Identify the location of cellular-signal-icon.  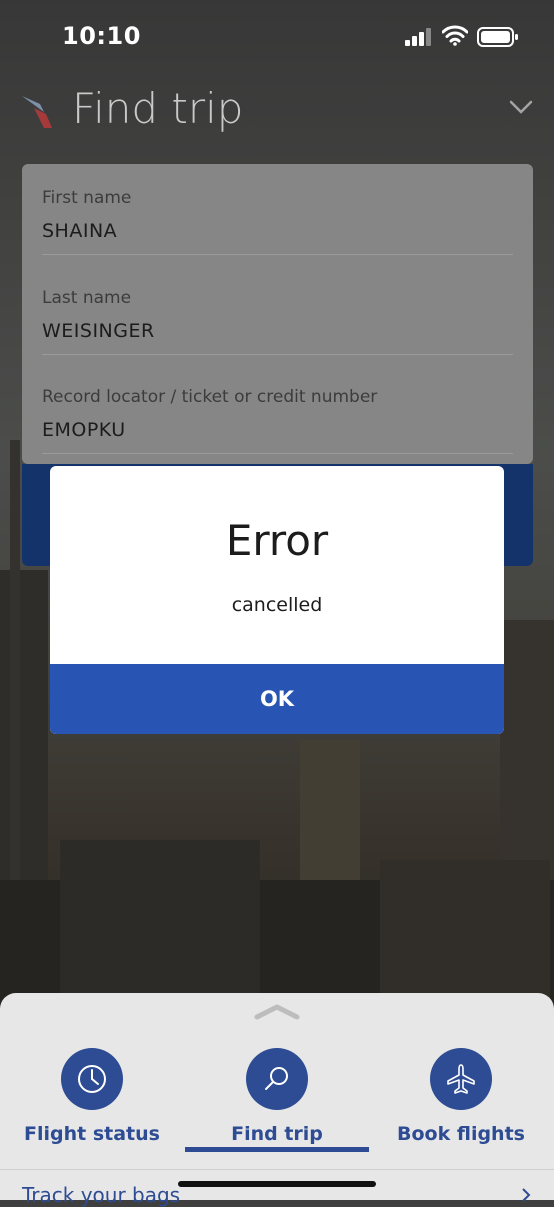
(418, 37).